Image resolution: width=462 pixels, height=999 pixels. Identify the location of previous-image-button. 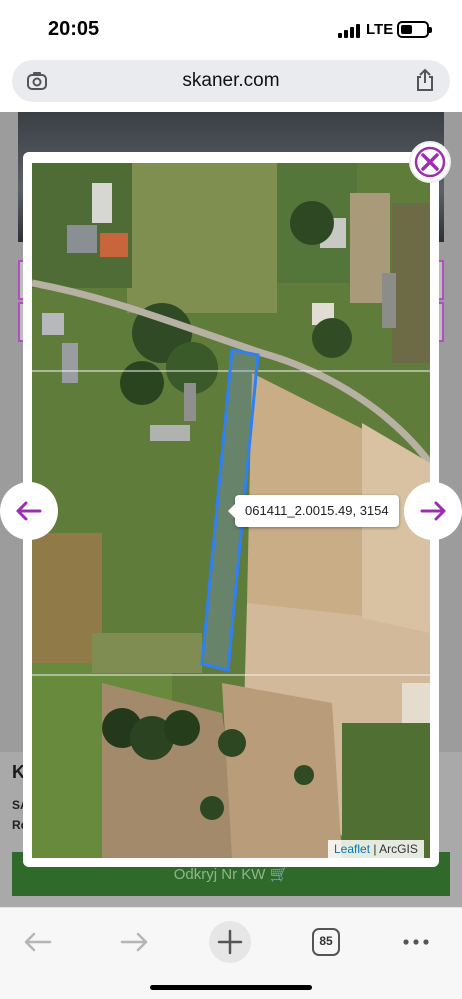
(29, 511).